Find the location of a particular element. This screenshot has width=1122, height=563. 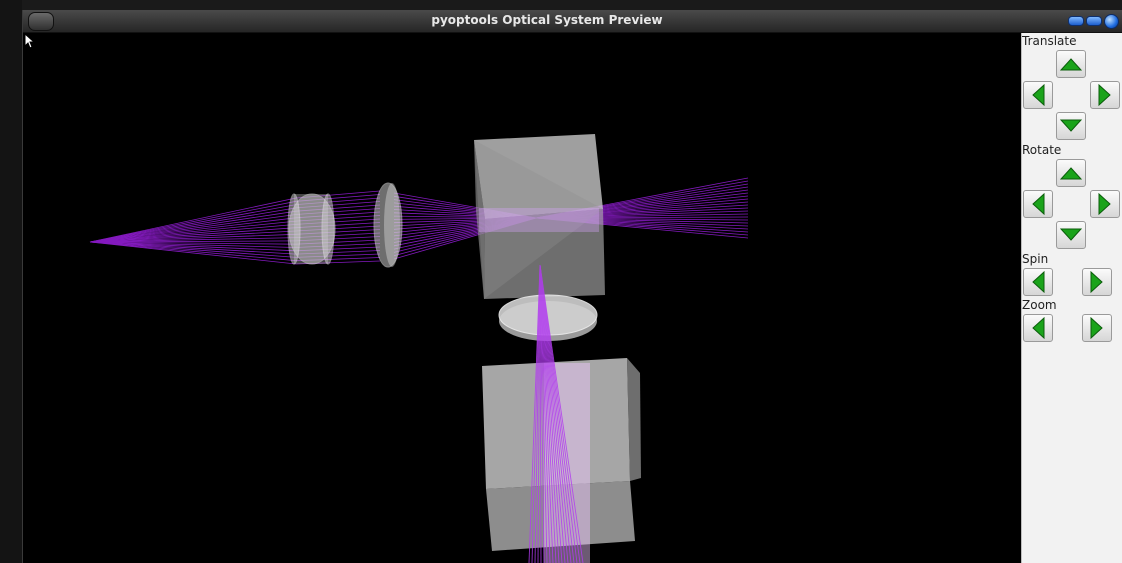

rotate-up-button is located at coordinates (1071, 173).